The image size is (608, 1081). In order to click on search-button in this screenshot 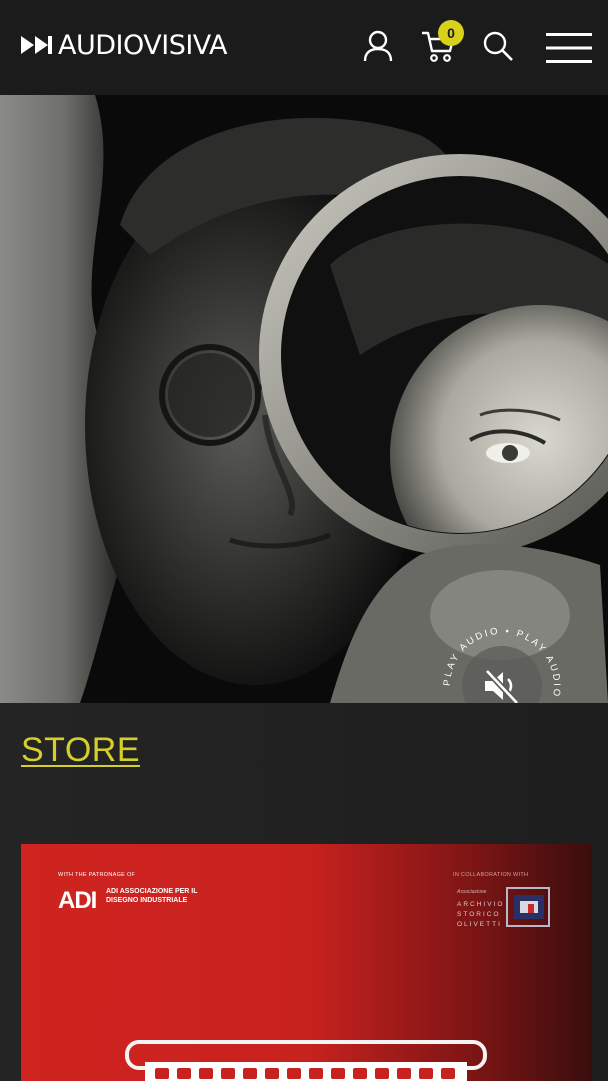, I will do `click(498, 46)`.